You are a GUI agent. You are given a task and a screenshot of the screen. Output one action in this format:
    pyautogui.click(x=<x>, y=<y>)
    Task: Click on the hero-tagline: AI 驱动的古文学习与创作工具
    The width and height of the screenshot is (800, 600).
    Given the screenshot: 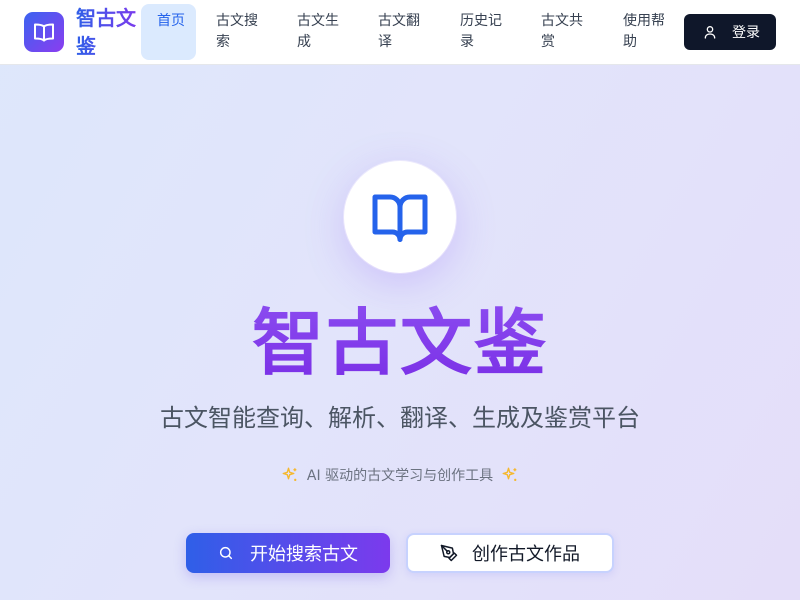 What is the action you would take?
    pyautogui.click(x=400, y=475)
    